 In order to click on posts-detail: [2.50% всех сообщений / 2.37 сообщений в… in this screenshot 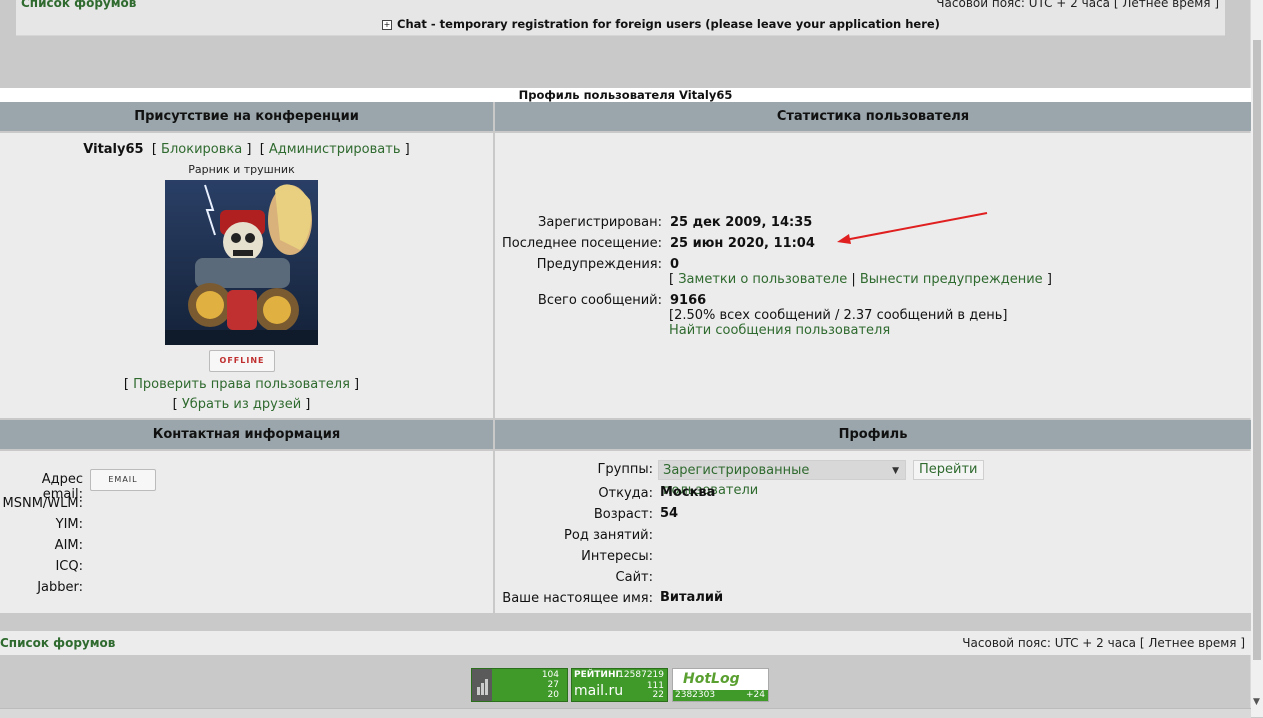, I will do `click(838, 315)`.